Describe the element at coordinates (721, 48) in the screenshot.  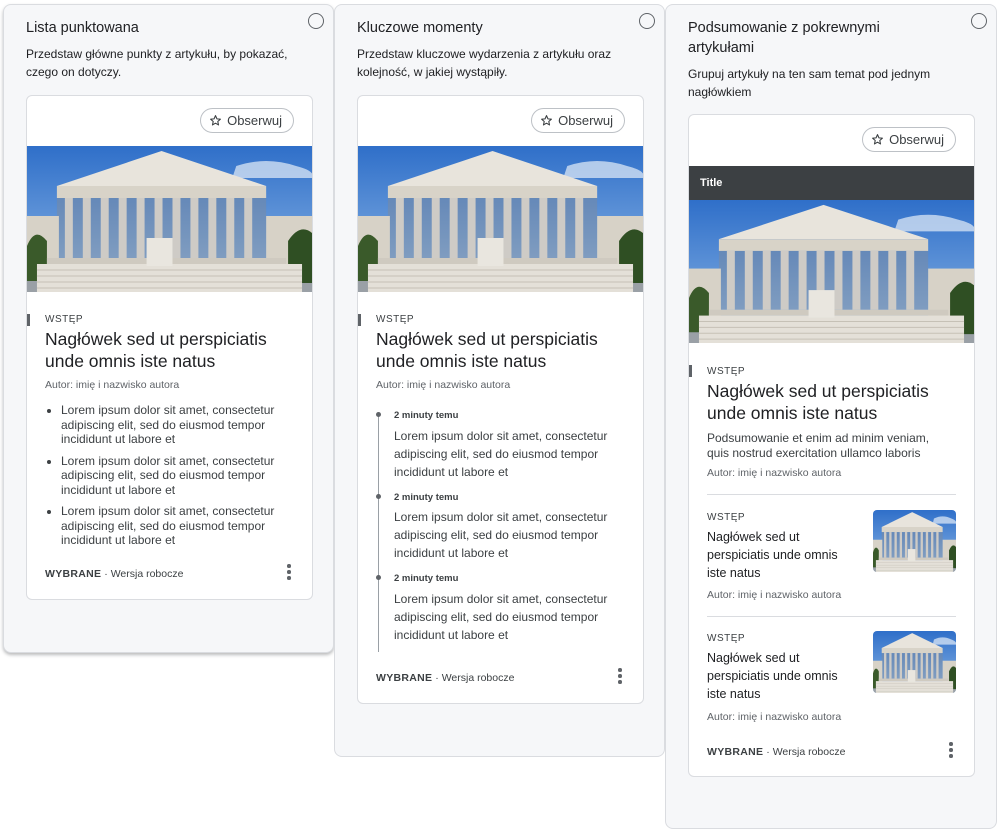
I see `option-title-line: artykułami` at that location.